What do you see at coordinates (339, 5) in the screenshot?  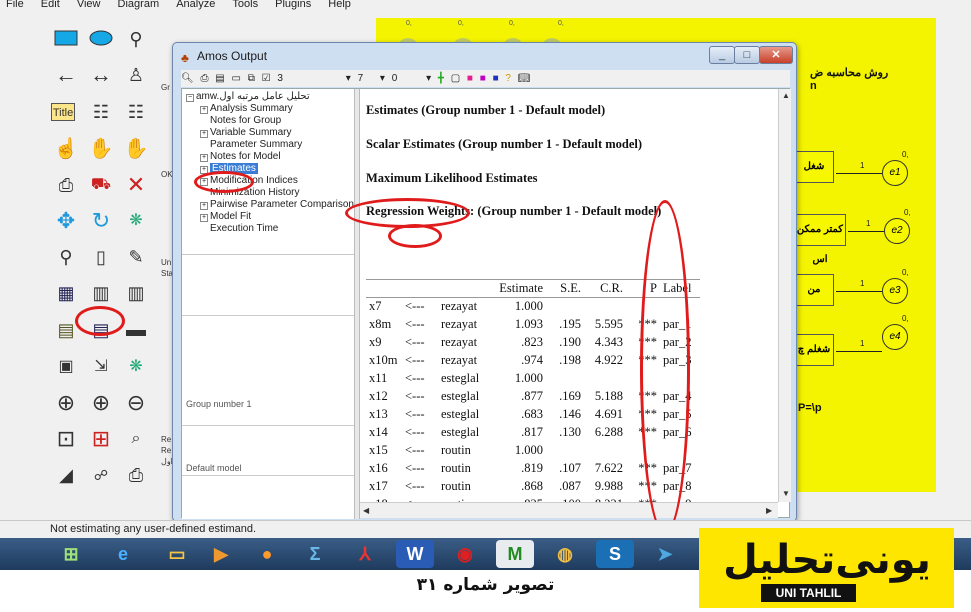 I see `menu-help: Help` at bounding box center [339, 5].